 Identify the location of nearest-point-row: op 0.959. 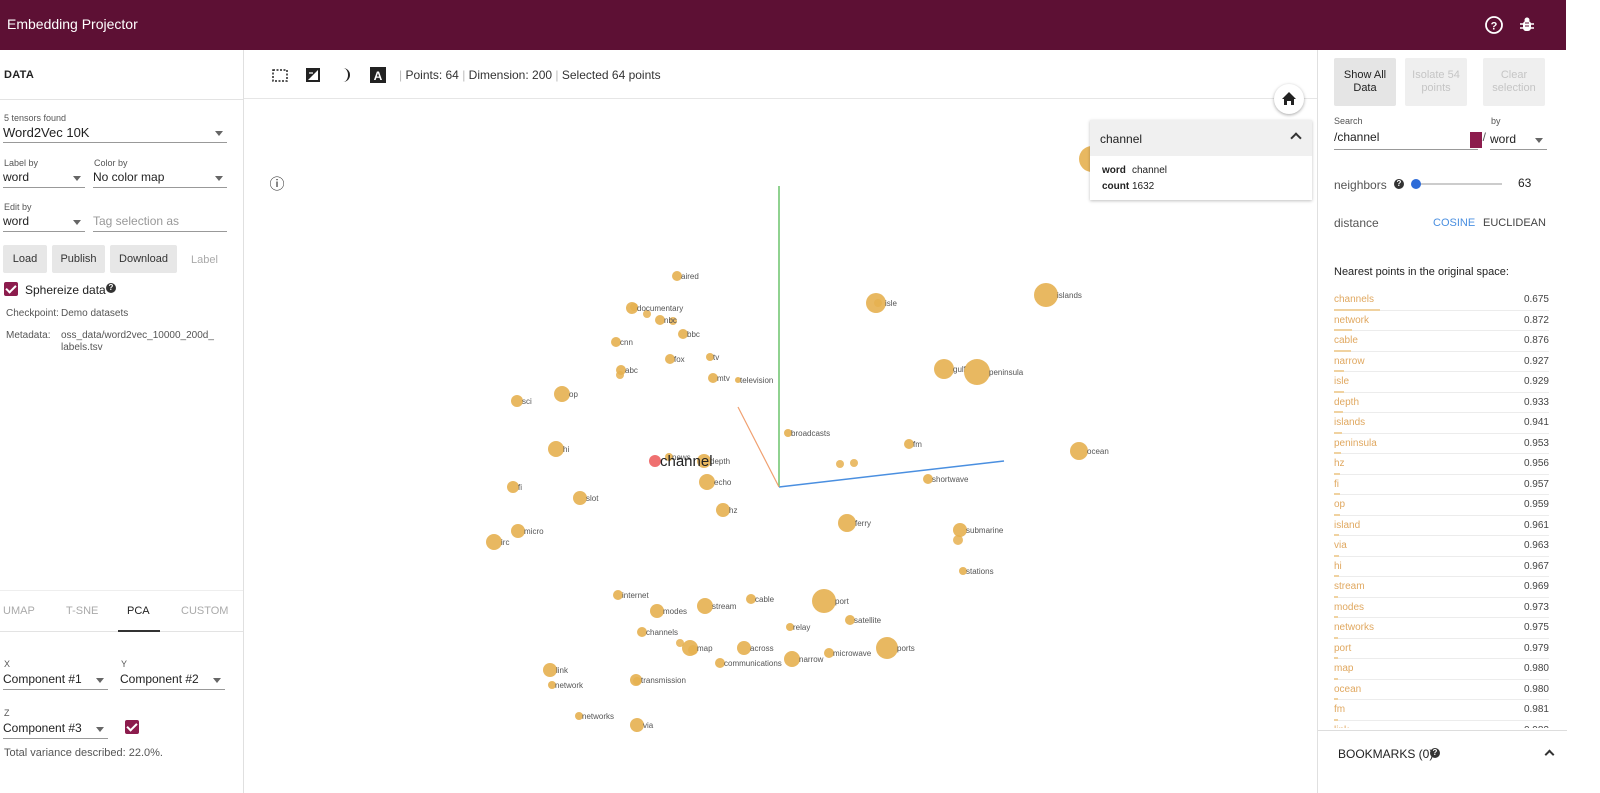
(1441, 505).